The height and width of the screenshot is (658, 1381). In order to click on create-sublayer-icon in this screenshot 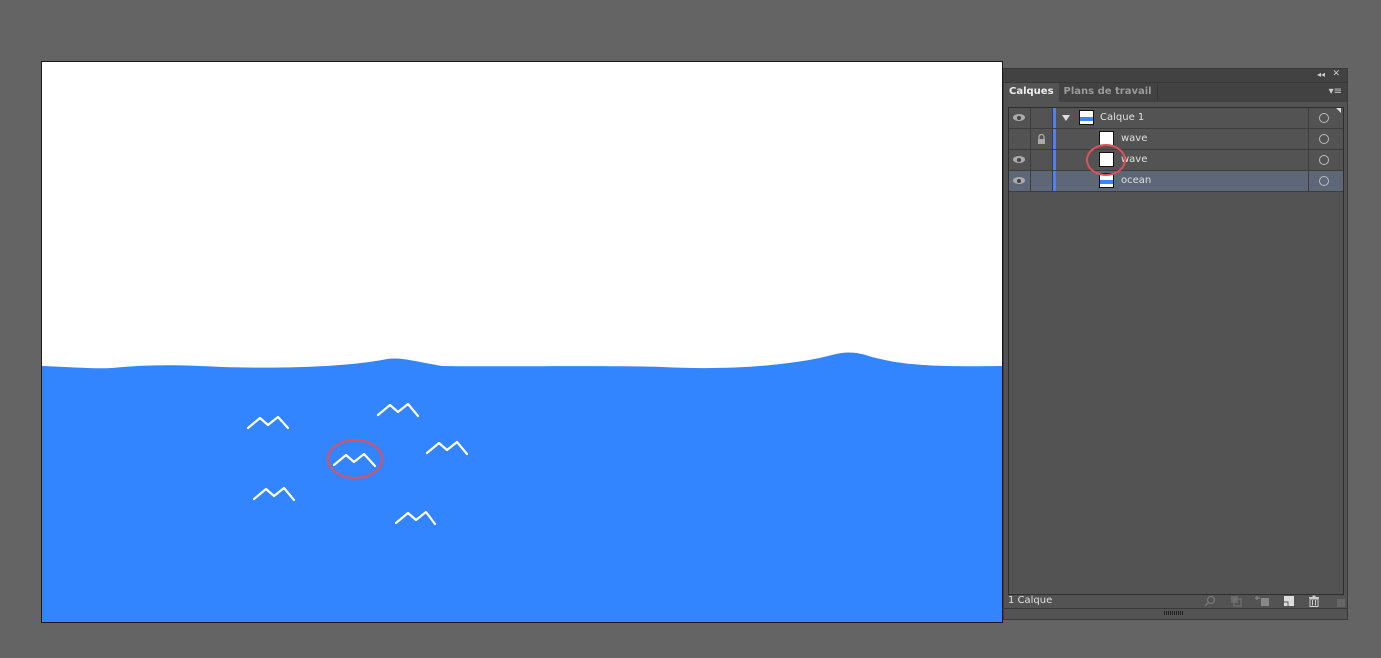, I will do `click(1262, 601)`.